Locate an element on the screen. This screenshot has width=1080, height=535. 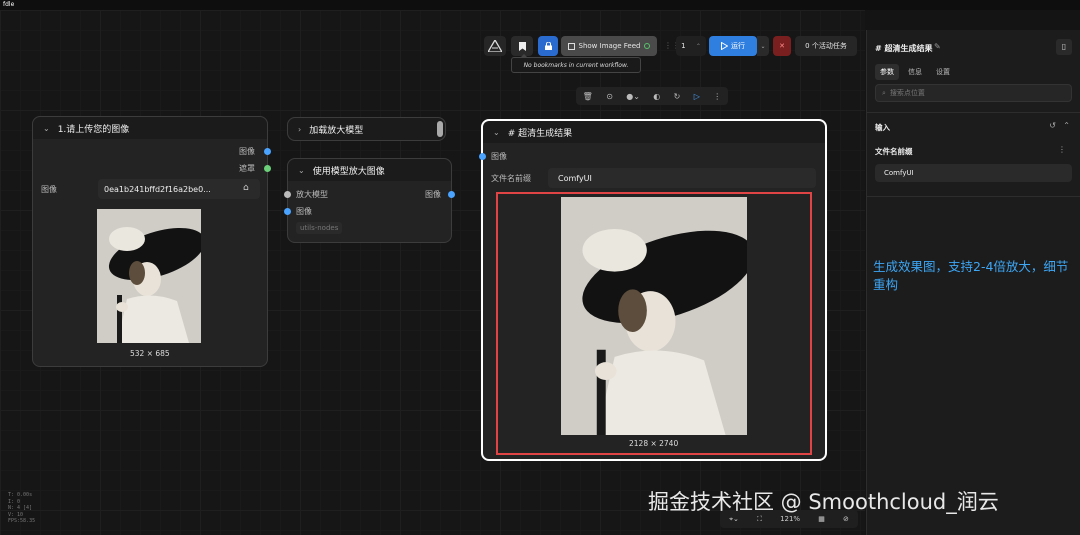
trash-icon: 🗑 is located at coordinates (588, 96).